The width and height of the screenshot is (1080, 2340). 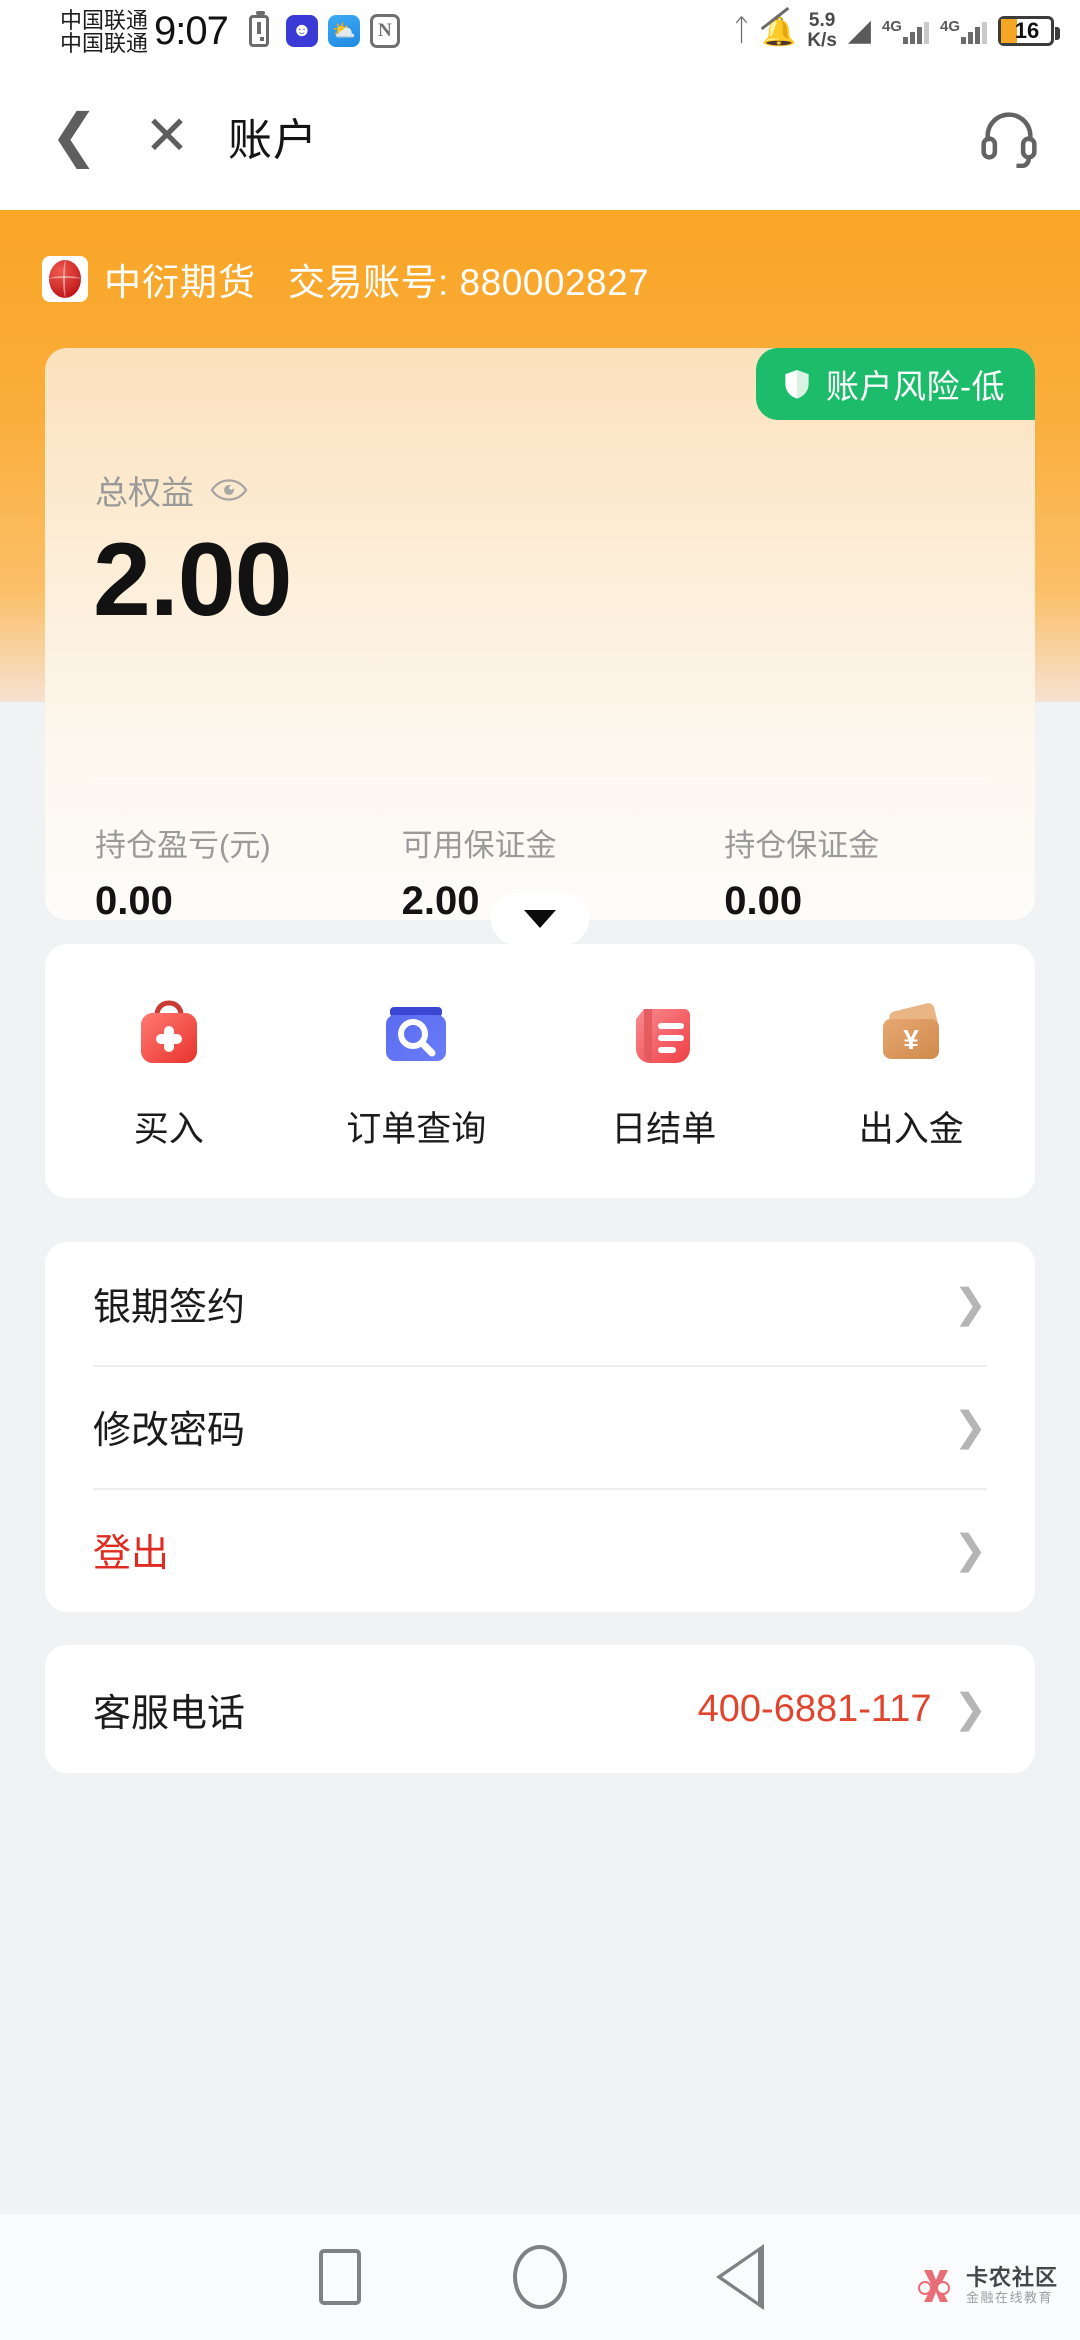 What do you see at coordinates (229, 490) in the screenshot?
I see `eye-icon` at bounding box center [229, 490].